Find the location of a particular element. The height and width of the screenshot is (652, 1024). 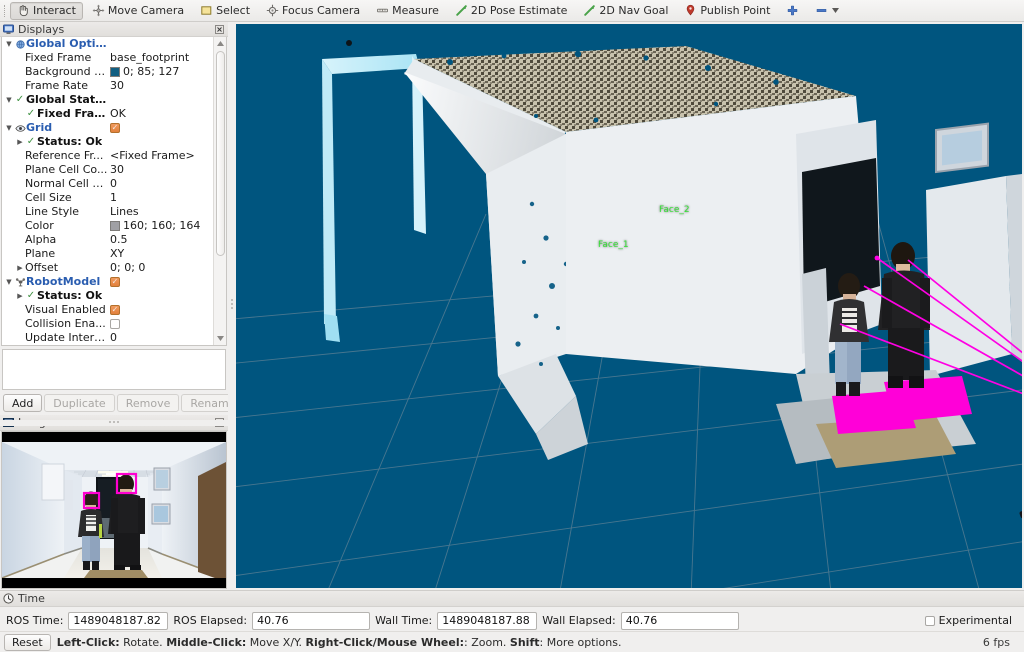

property-value: OK is located at coordinates (118, 114).